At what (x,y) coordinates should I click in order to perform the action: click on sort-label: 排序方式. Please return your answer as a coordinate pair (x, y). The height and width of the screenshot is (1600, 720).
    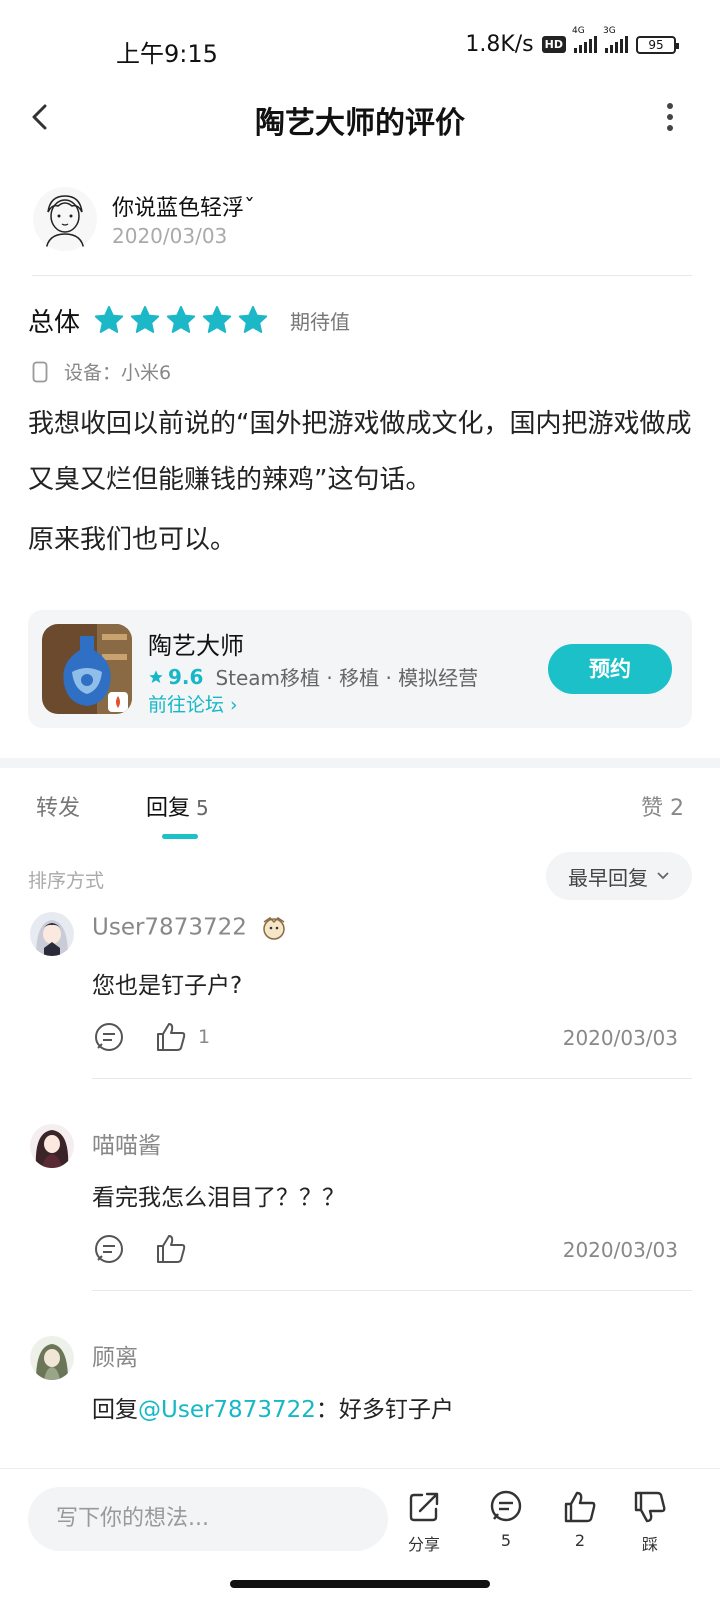
    Looking at the image, I should click on (66, 881).